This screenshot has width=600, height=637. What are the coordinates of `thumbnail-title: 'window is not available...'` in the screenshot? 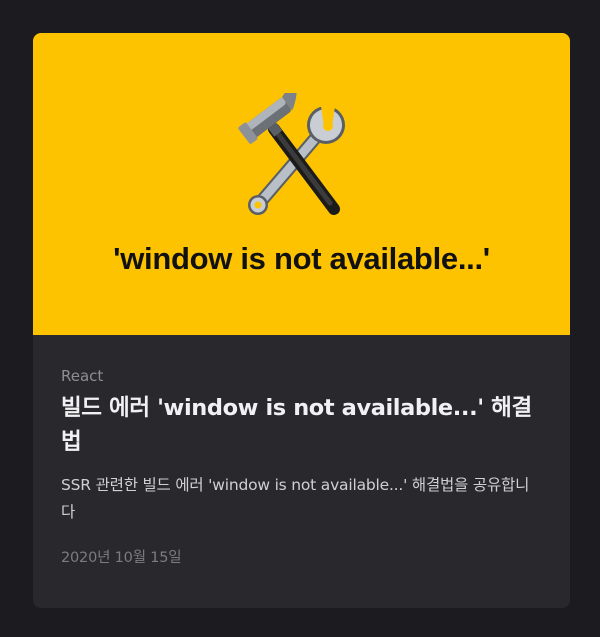 It's located at (301, 258).